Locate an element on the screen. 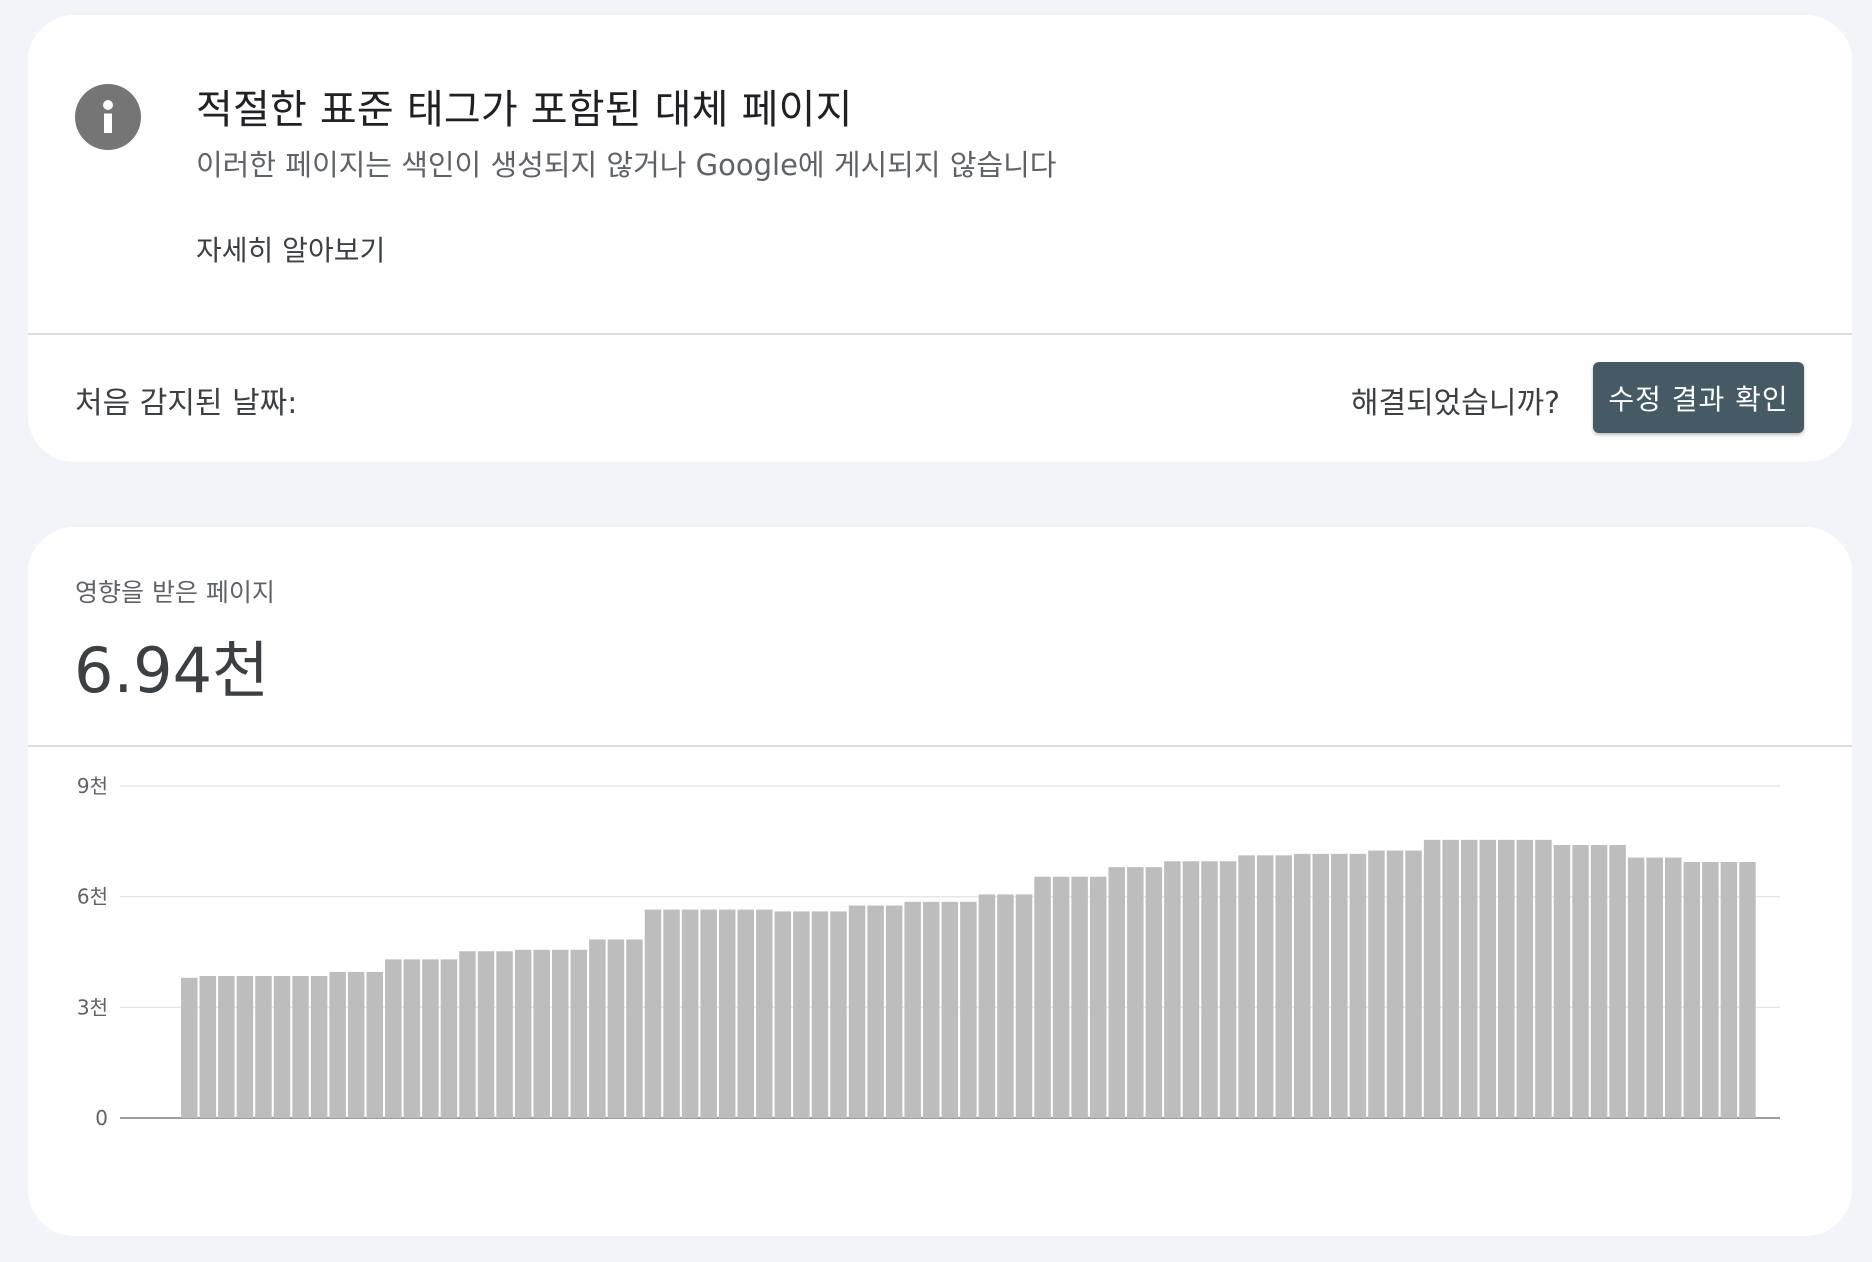  y-tick-label: 3천 is located at coordinates (92, 1007).